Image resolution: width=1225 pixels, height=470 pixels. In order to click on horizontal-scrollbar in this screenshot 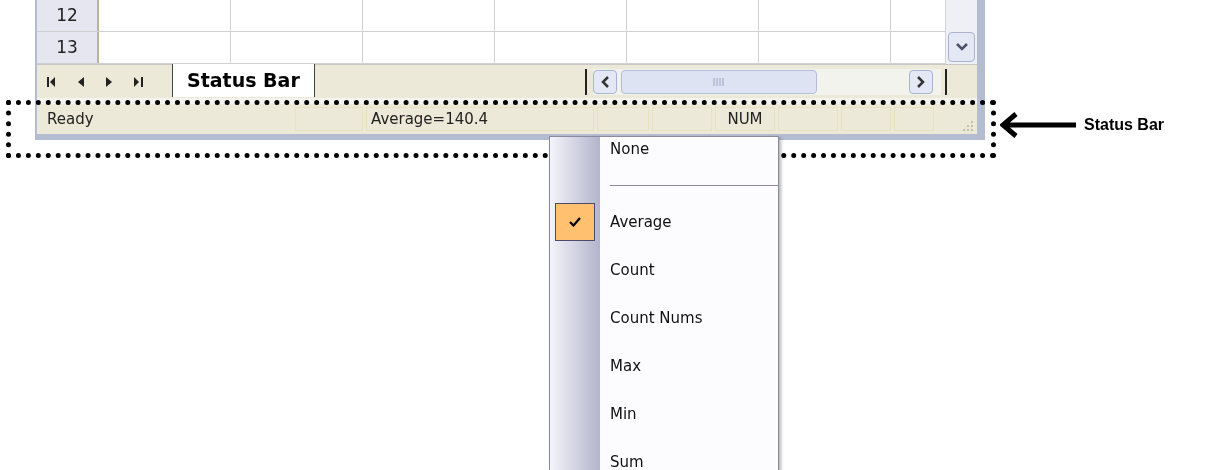, I will do `click(767, 81)`.